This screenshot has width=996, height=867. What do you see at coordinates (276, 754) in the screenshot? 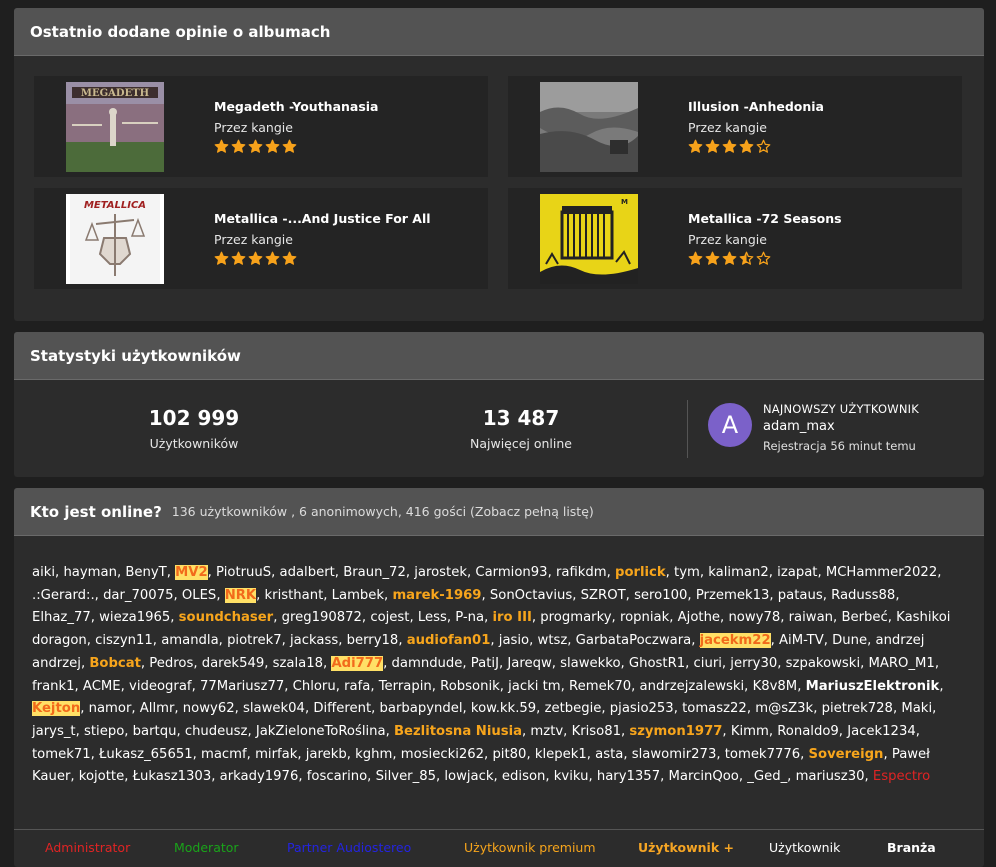
I see `online-user-link: mirfak` at bounding box center [276, 754].